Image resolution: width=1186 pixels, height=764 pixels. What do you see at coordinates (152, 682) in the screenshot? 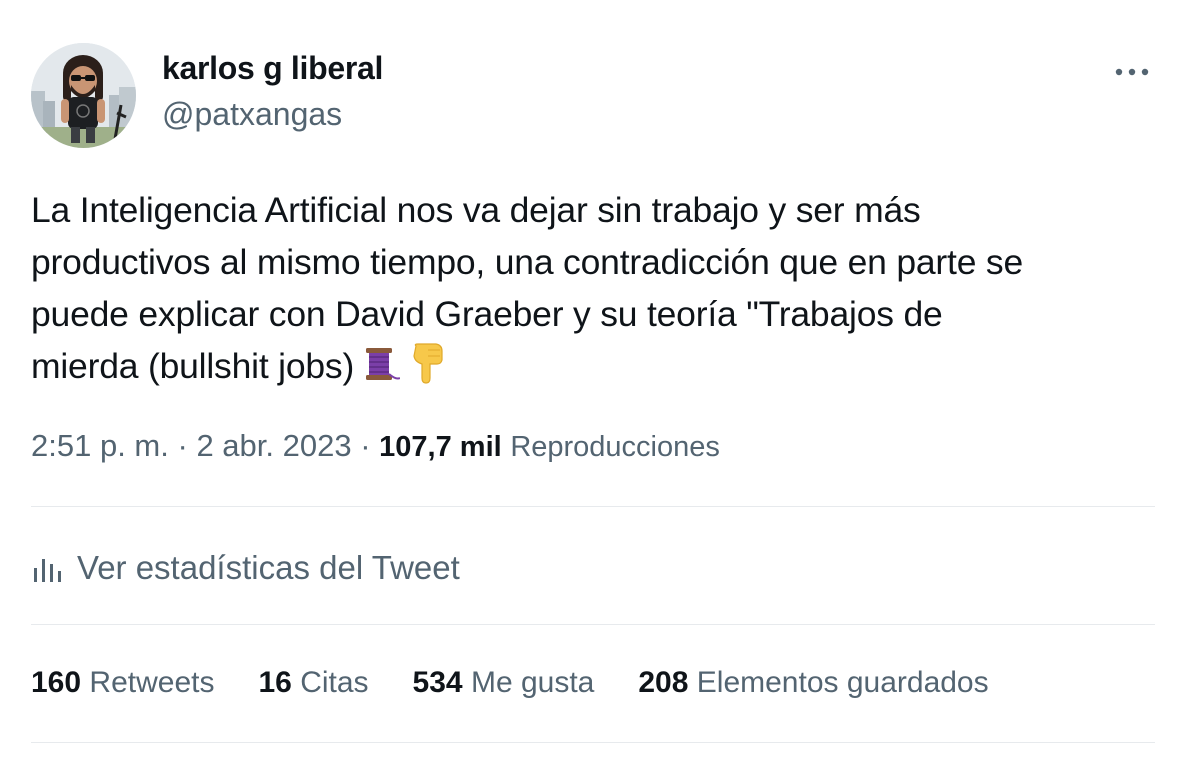
I see `retweets-label: Retweets` at bounding box center [152, 682].